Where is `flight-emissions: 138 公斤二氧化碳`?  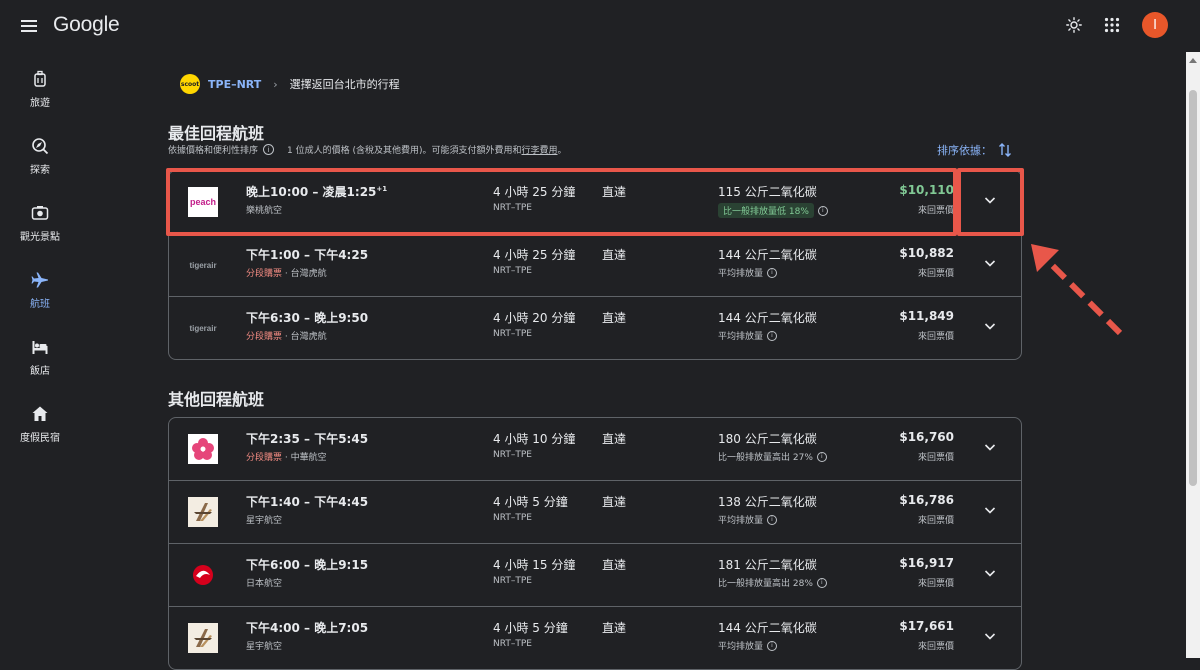
flight-emissions: 138 公斤二氧化碳 is located at coordinates (767, 502).